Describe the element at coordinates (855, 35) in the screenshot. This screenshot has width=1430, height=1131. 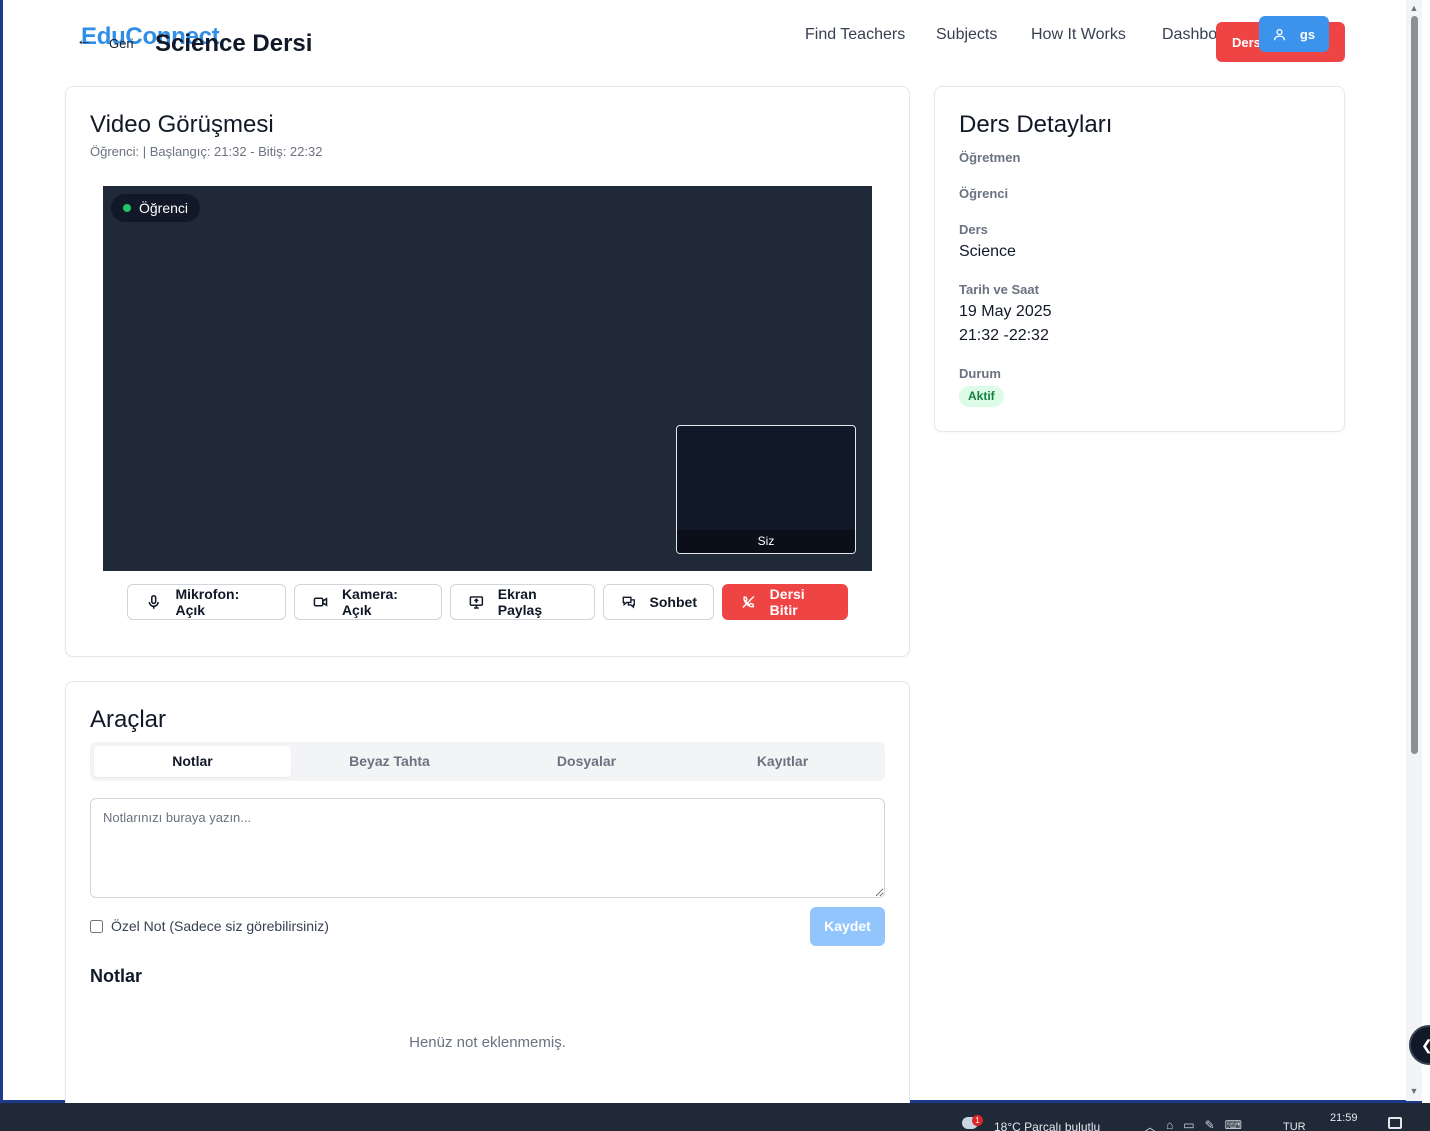
I see `nav-link-find-teachers: Find Teachers` at that location.